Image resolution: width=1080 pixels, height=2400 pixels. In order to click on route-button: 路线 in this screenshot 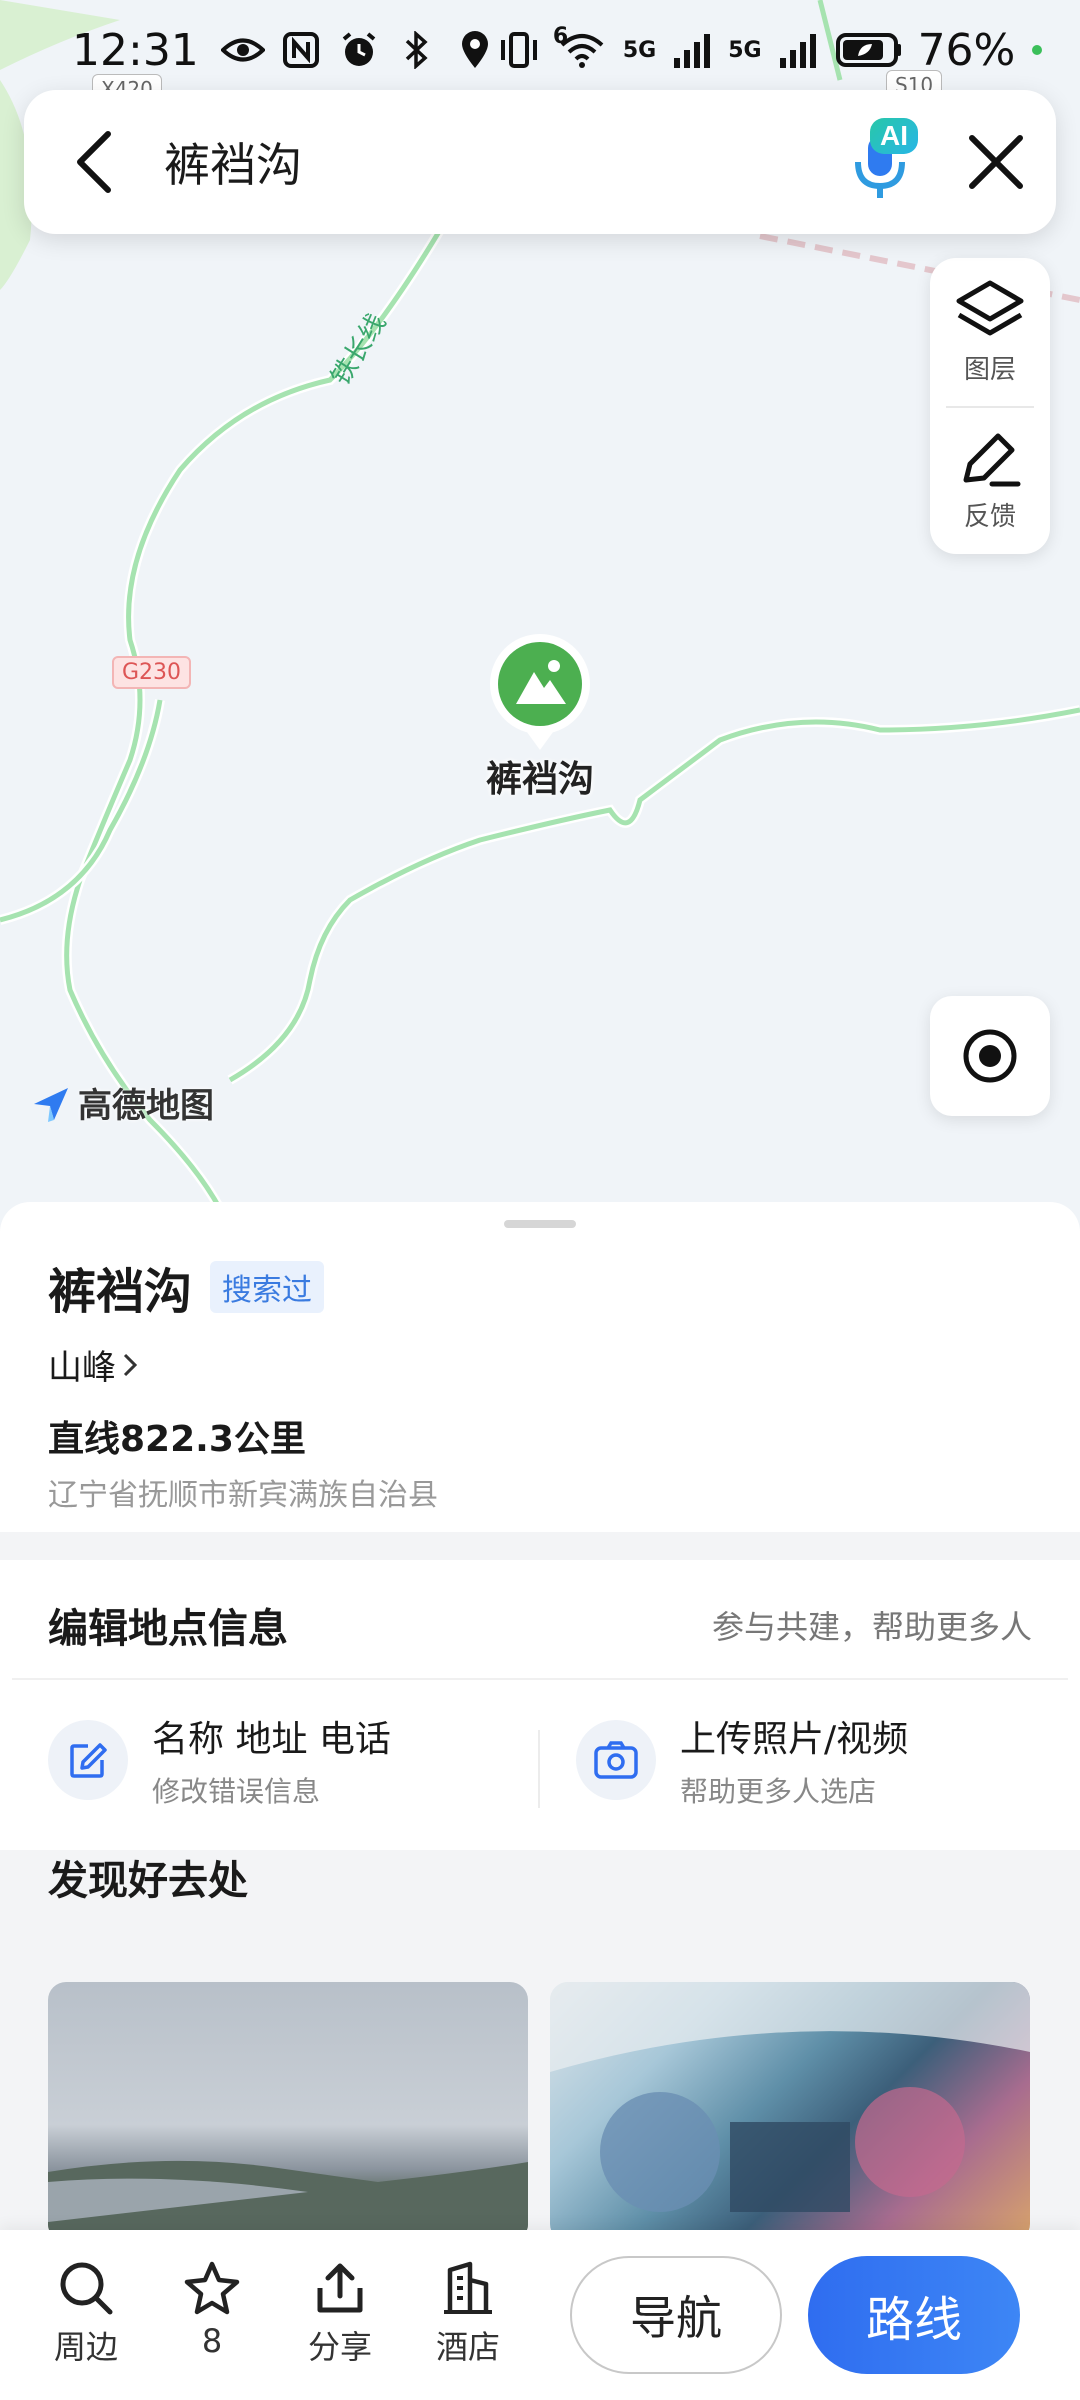, I will do `click(914, 2315)`.